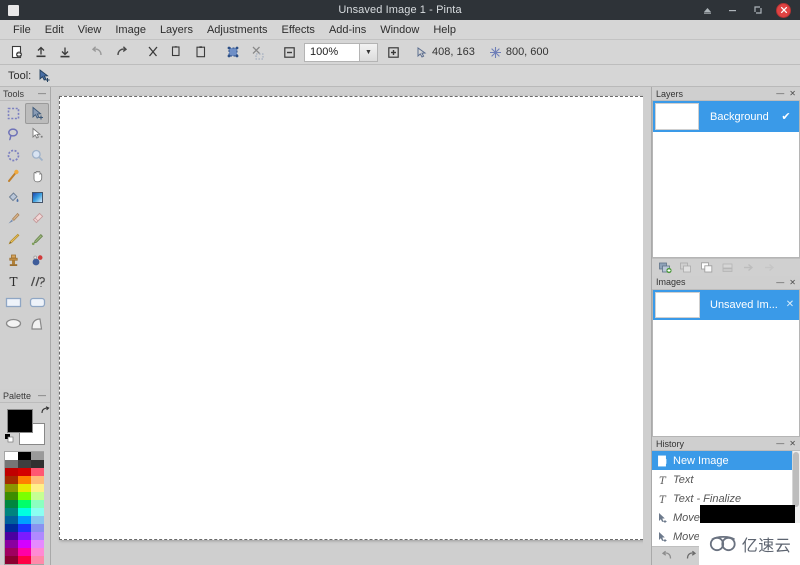 This screenshot has height=565, width=800. I want to click on rectangle-select-tool, so click(13, 113).